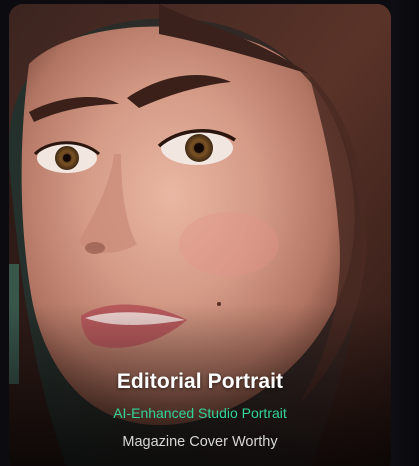 This screenshot has height=466, width=419. I want to click on card-tagline: Magazine Cover Worthy, so click(200, 442).